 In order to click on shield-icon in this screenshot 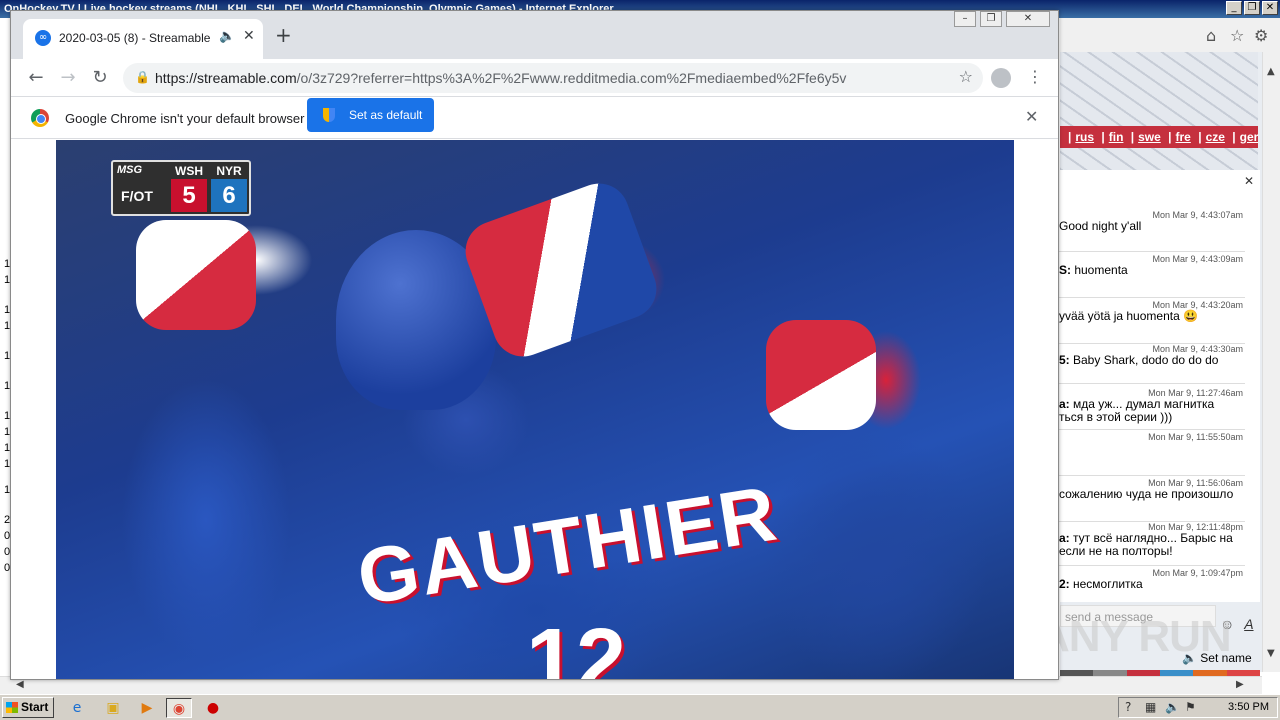, I will do `click(329, 115)`.